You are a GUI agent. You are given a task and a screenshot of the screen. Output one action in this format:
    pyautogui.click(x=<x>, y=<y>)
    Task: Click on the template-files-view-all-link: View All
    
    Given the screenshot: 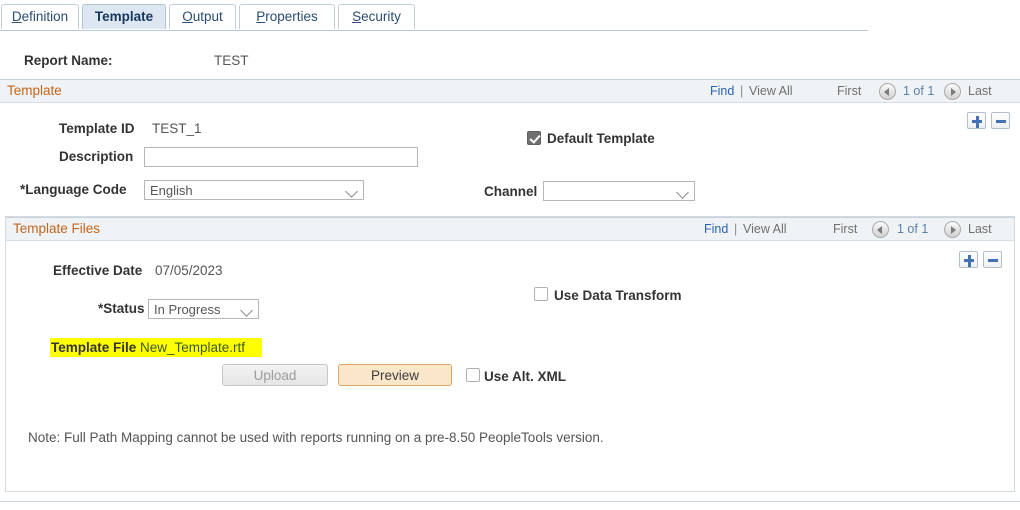 What is the action you would take?
    pyautogui.click(x=765, y=229)
    